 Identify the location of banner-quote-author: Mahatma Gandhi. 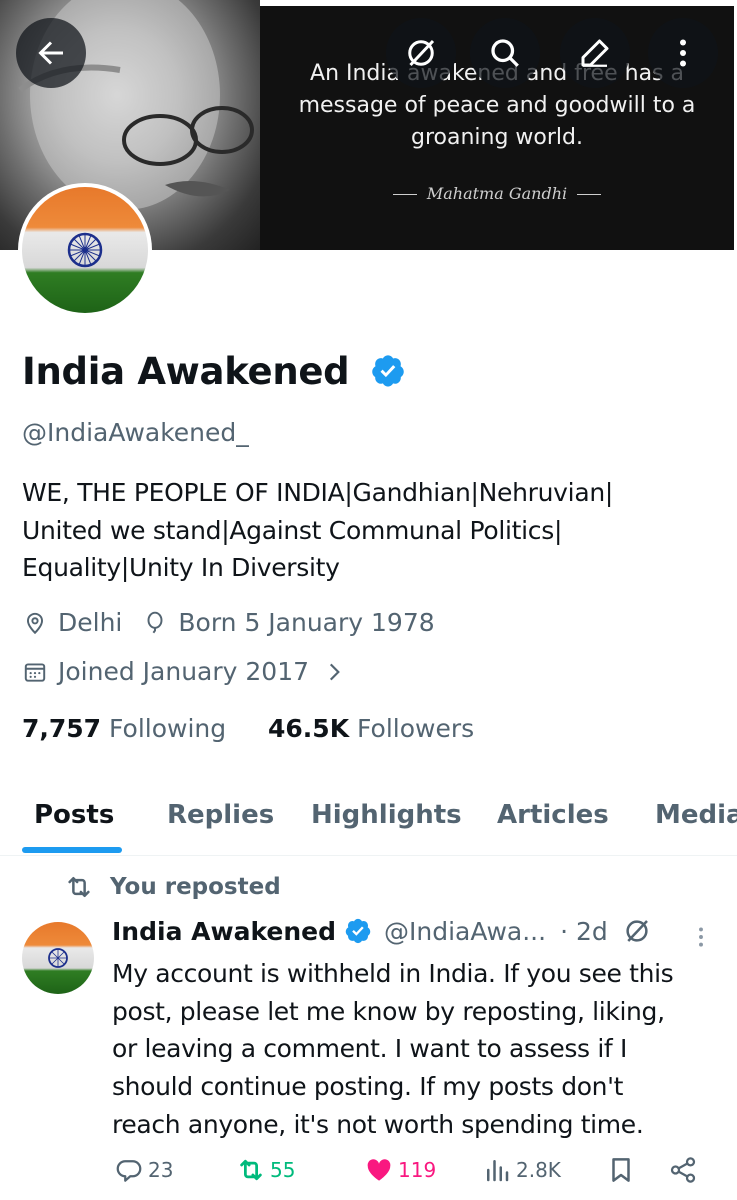
(497, 193).